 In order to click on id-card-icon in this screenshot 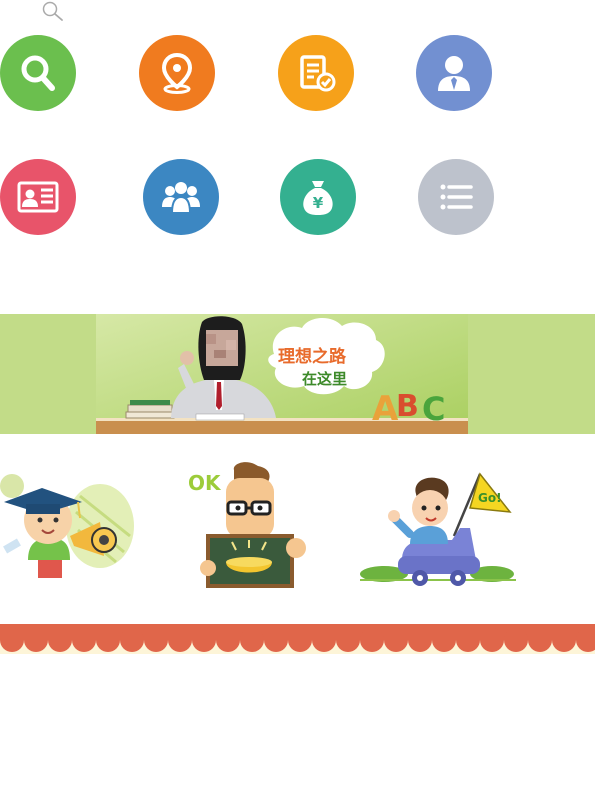, I will do `click(38, 197)`.